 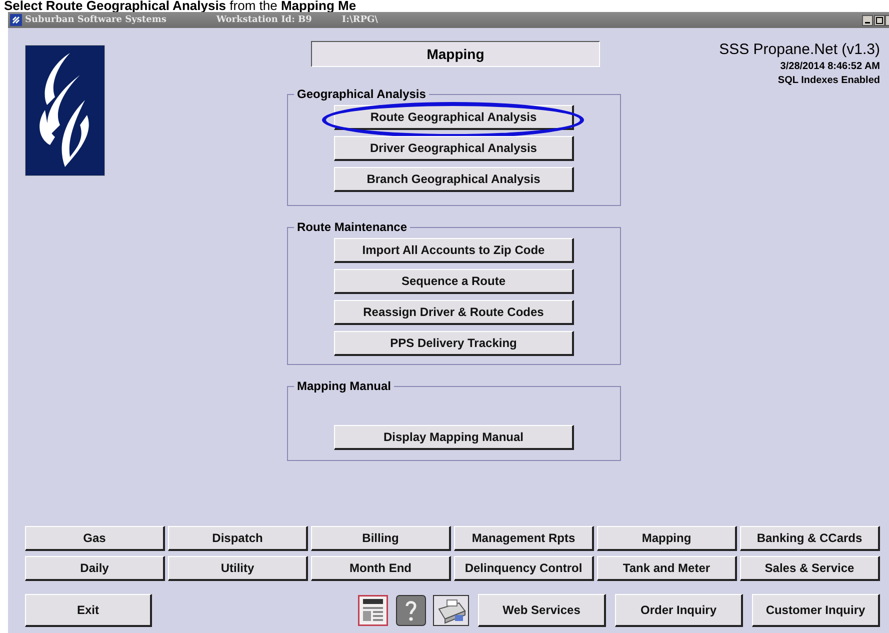 What do you see at coordinates (879, 20) in the screenshot?
I see `maximize-icon` at bounding box center [879, 20].